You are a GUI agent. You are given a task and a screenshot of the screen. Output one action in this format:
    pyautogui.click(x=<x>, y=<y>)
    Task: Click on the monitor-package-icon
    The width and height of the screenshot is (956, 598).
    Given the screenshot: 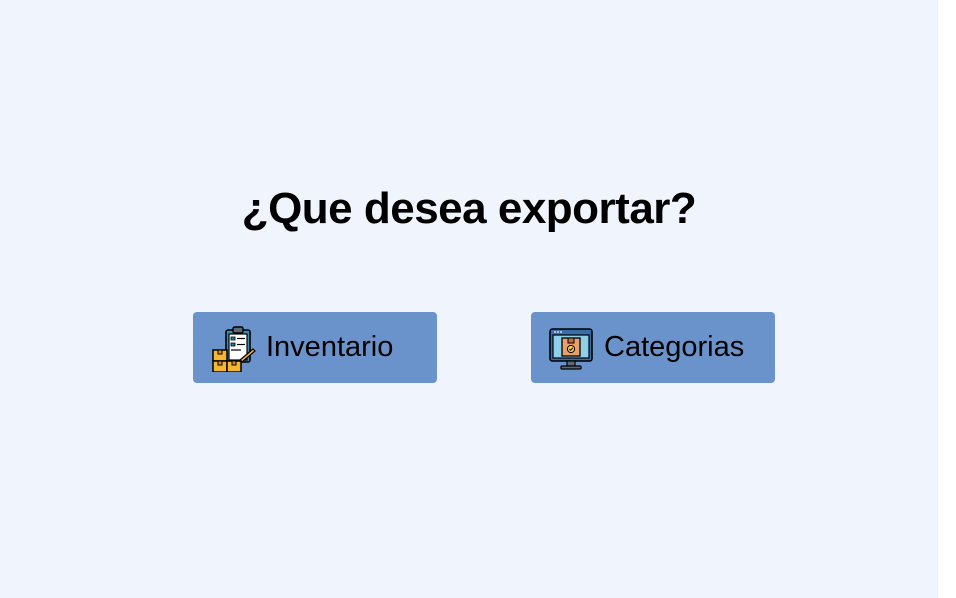 What is the action you would take?
    pyautogui.click(x=571, y=348)
    